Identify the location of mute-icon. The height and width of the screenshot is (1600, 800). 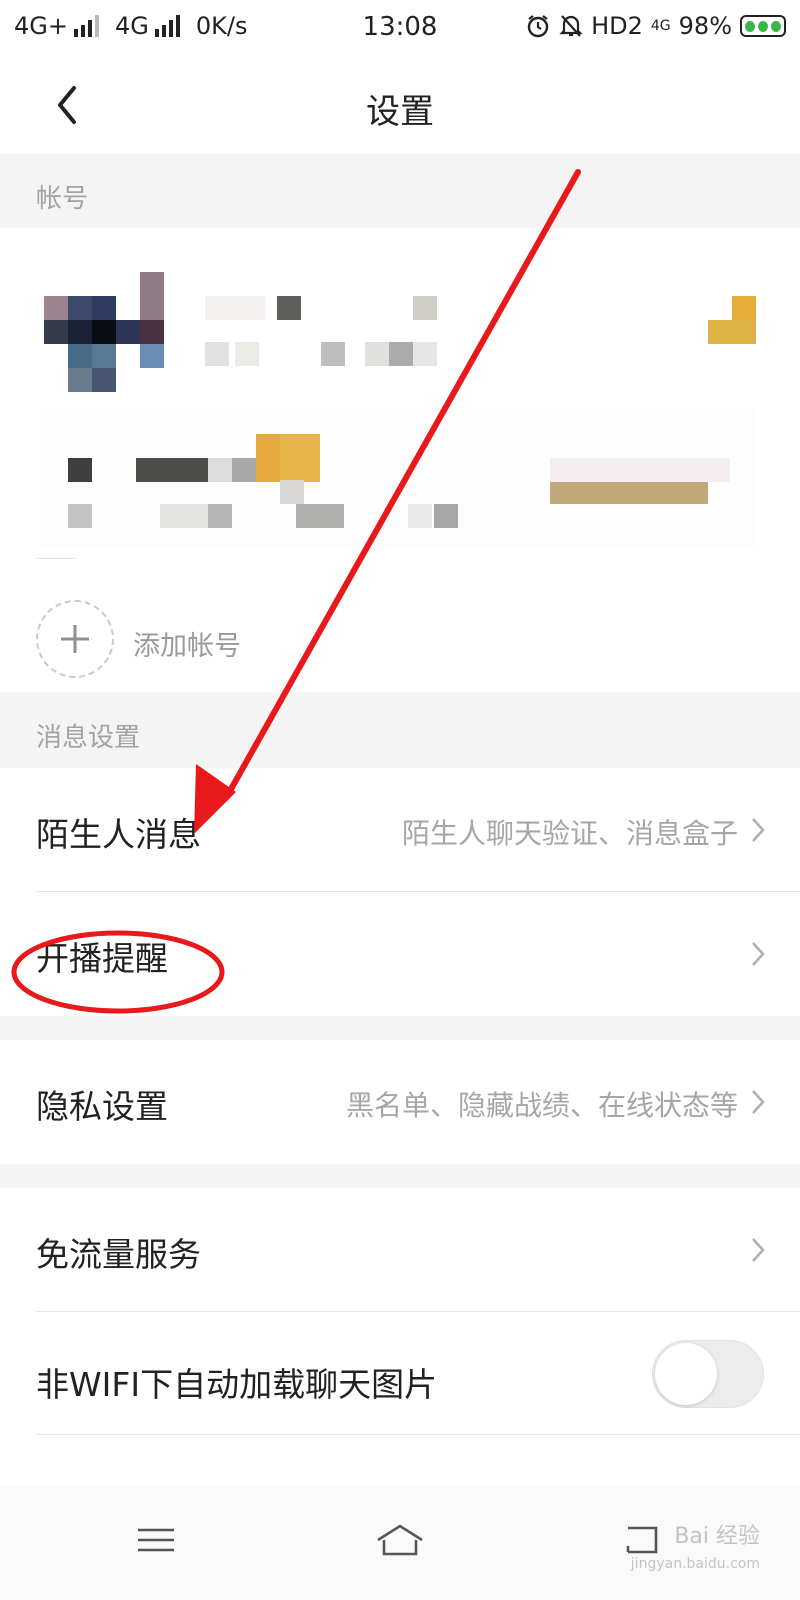
(571, 26).